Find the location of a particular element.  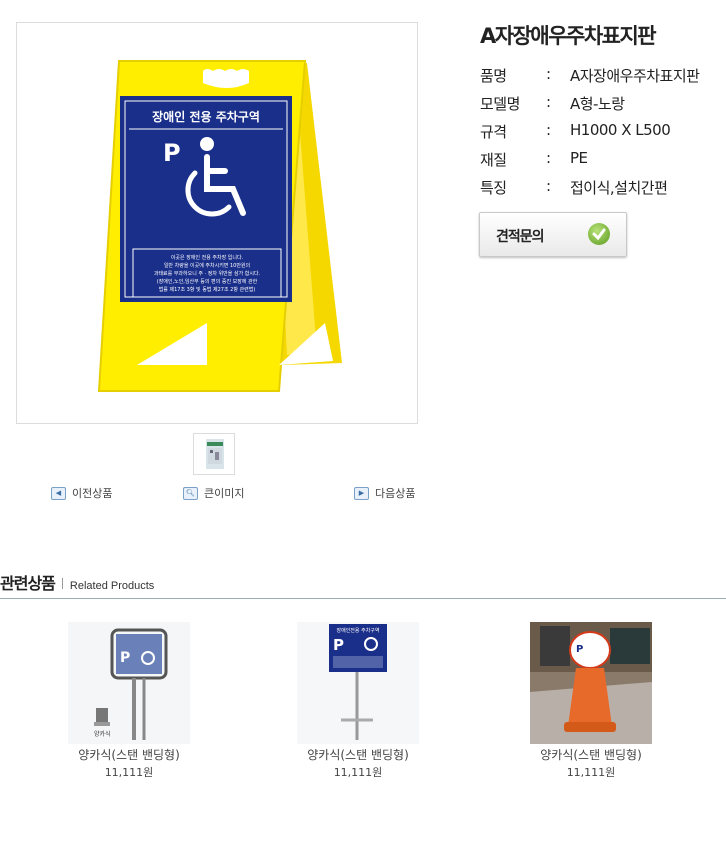

related-item-image-2: 장애인전용 주차구역 P is located at coordinates (358, 683).